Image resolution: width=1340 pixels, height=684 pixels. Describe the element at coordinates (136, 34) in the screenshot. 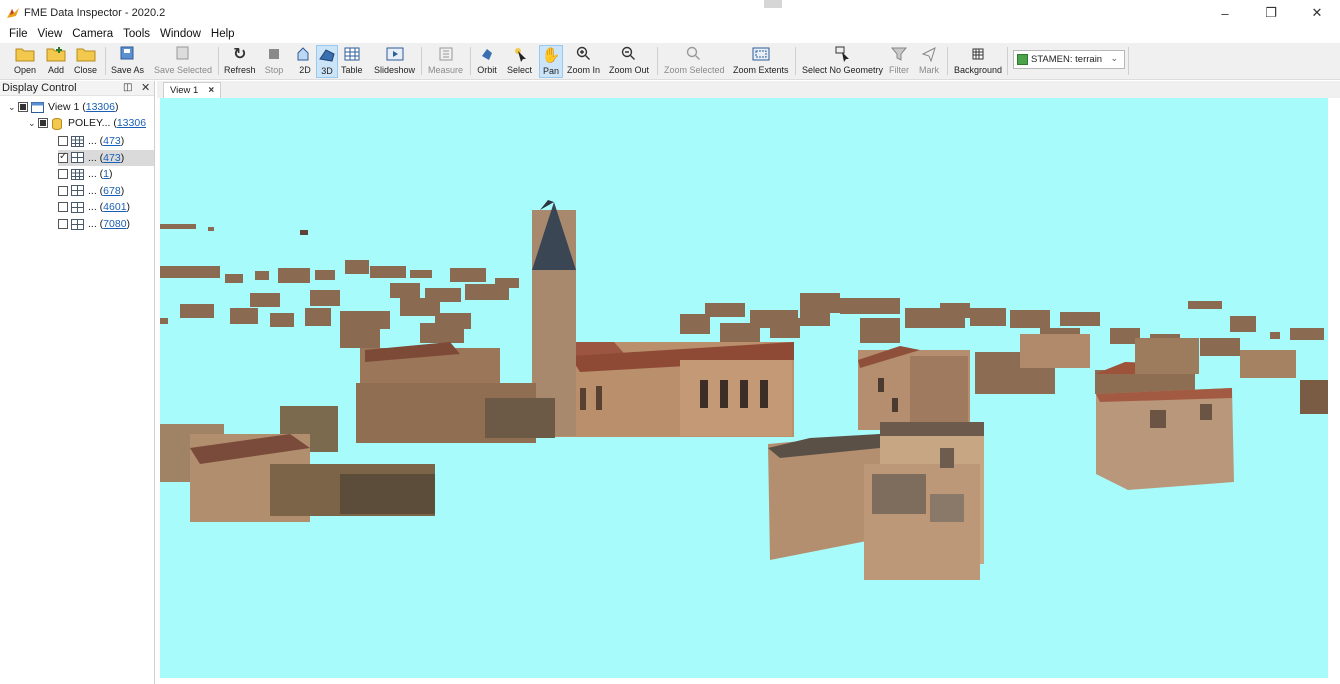

I see `menu-tools: Tools` at that location.